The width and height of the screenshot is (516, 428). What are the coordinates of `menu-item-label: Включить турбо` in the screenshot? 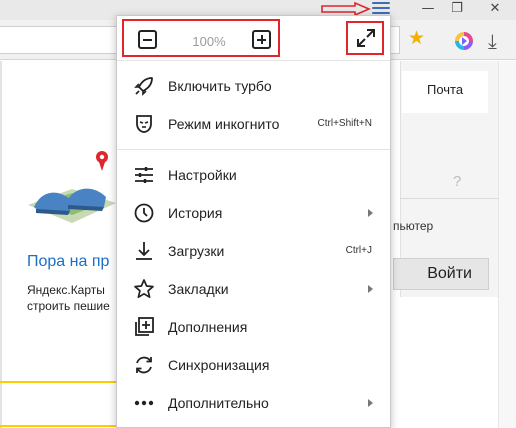 It's located at (220, 86).